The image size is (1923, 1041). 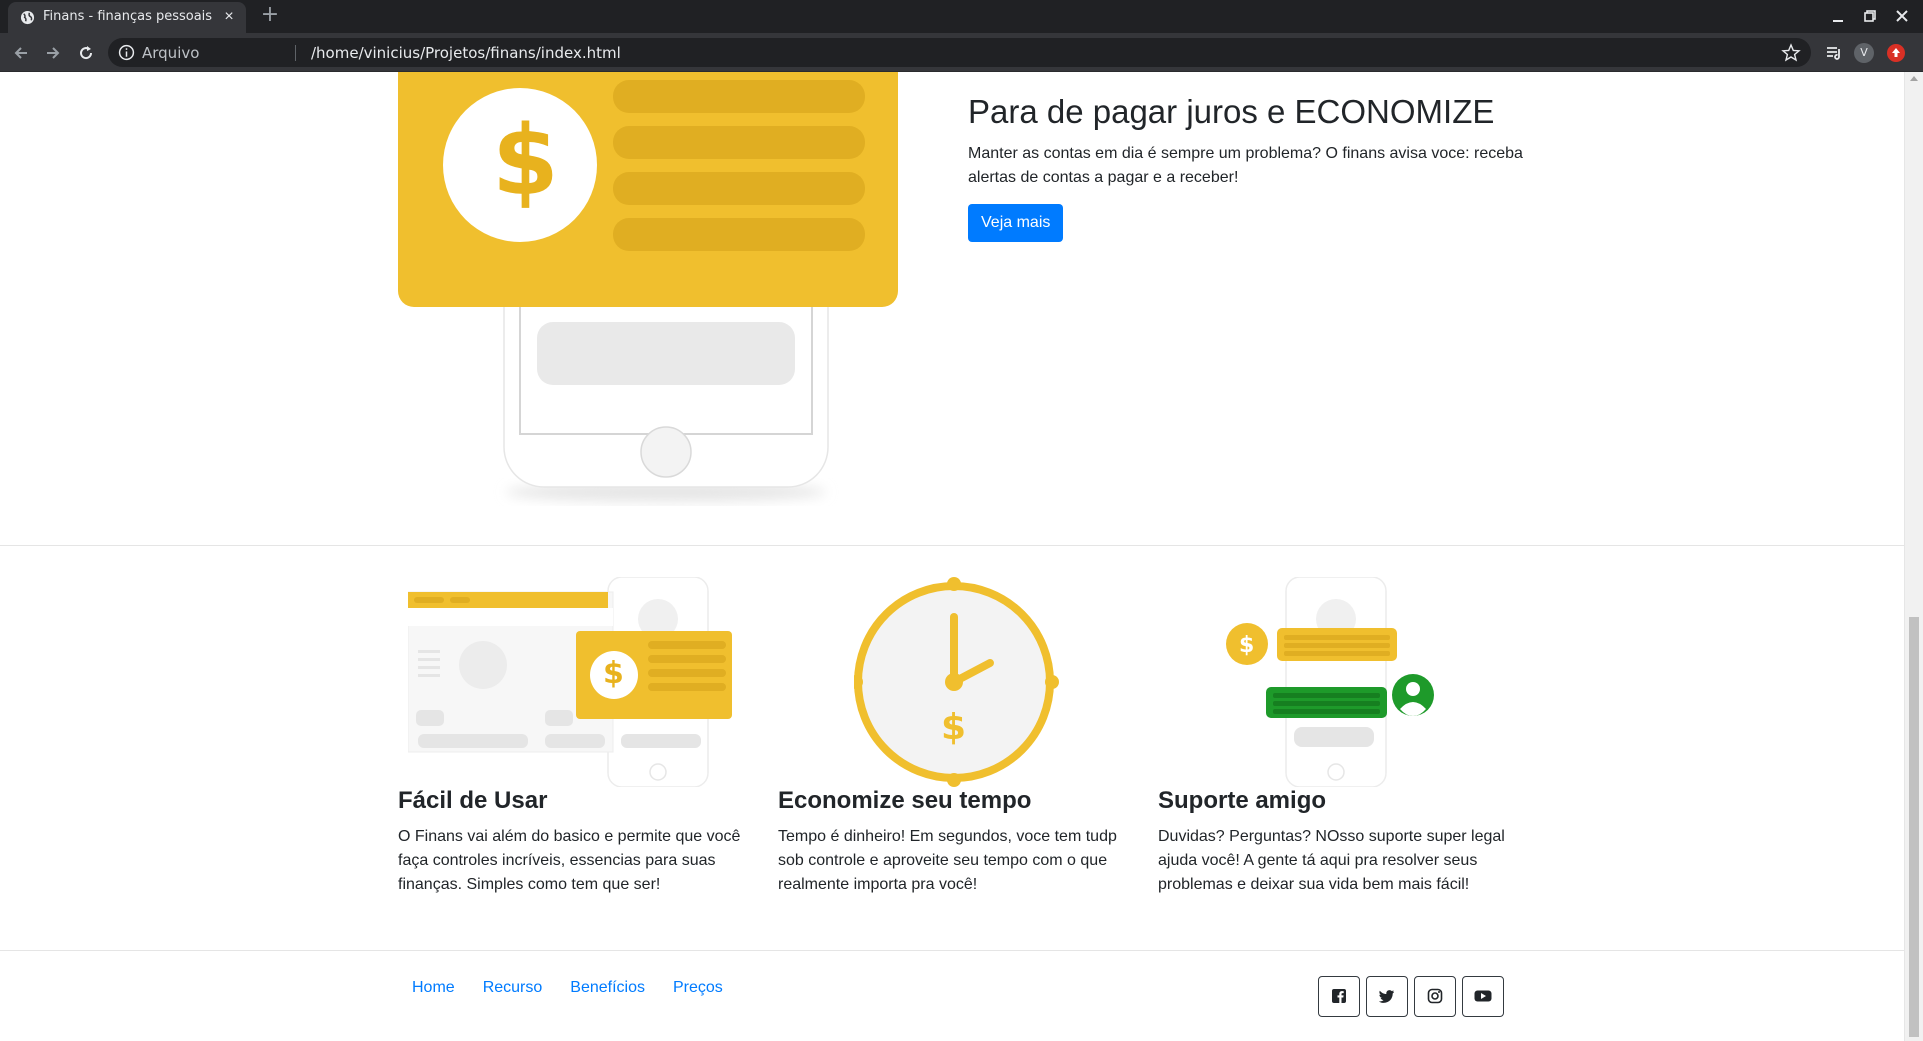 What do you see at coordinates (21, 53) in the screenshot?
I see `back-arrow-icon` at bounding box center [21, 53].